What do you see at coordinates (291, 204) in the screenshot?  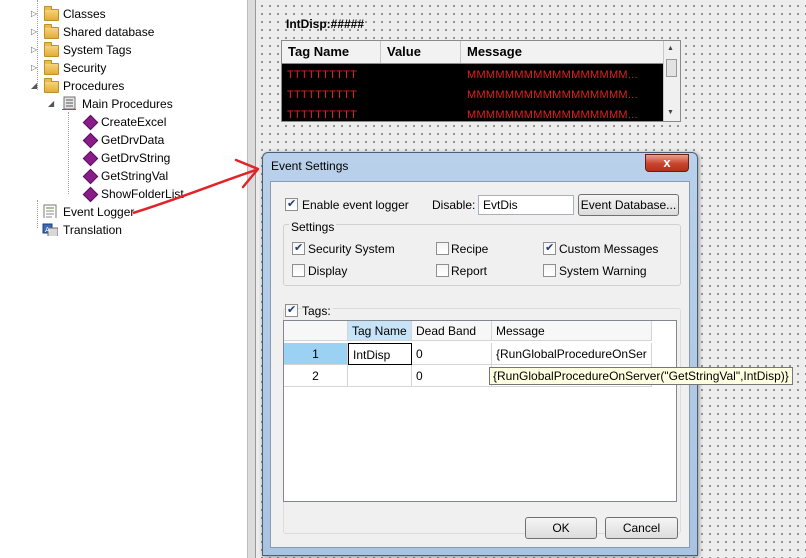 I see `enable-event-logger-checkbox` at bounding box center [291, 204].